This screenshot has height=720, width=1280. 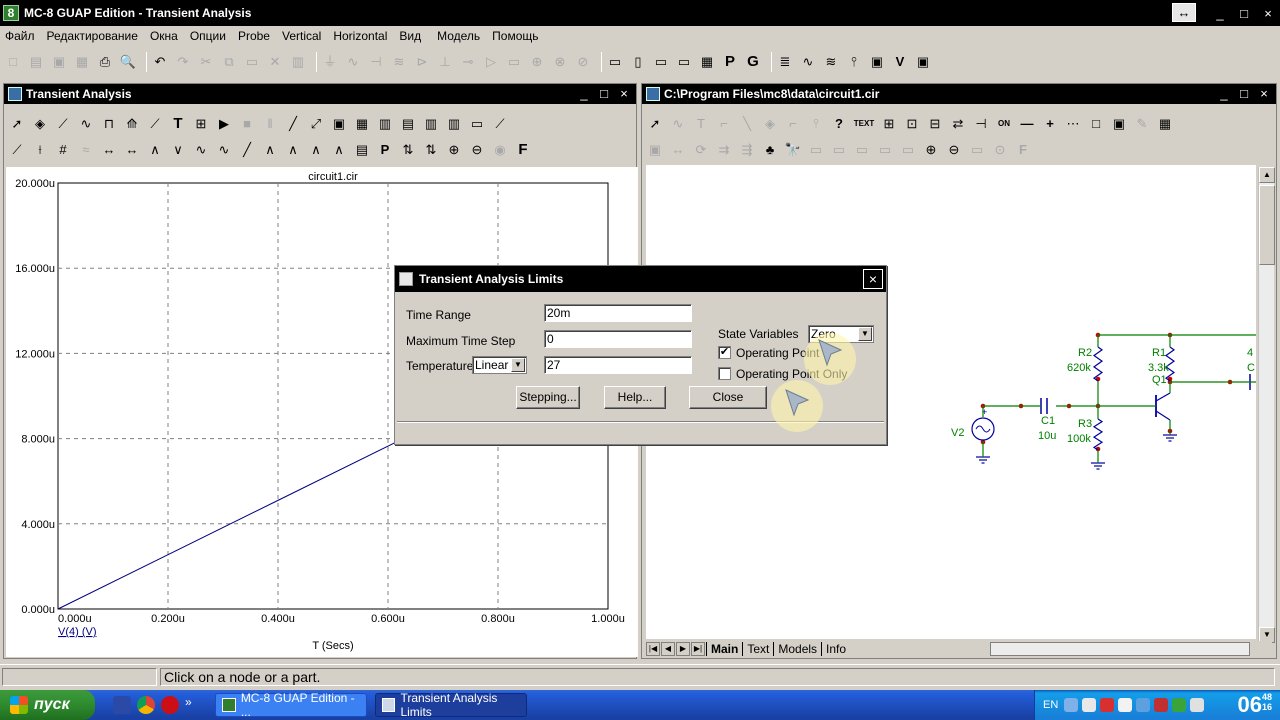 I want to click on move-h-icon: ↔, so click(x=109, y=150).